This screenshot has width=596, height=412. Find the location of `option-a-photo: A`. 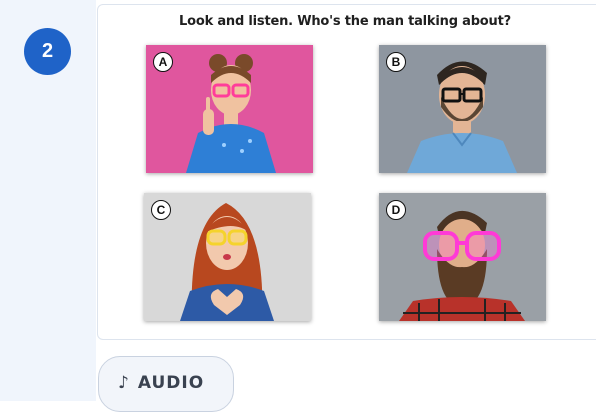

option-a-photo: A is located at coordinates (229, 109).